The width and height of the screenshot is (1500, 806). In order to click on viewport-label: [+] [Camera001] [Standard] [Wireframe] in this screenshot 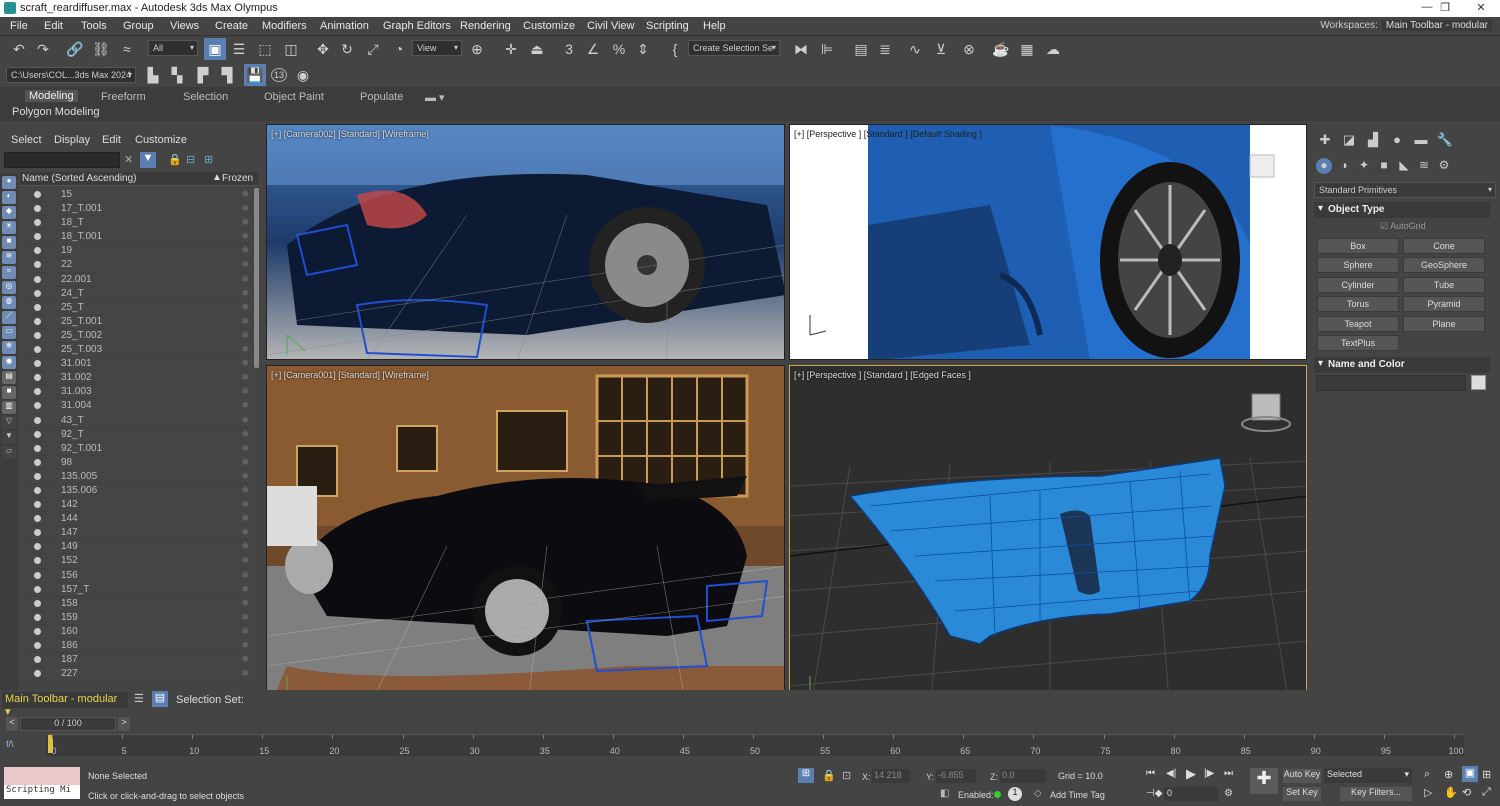, I will do `click(350, 375)`.